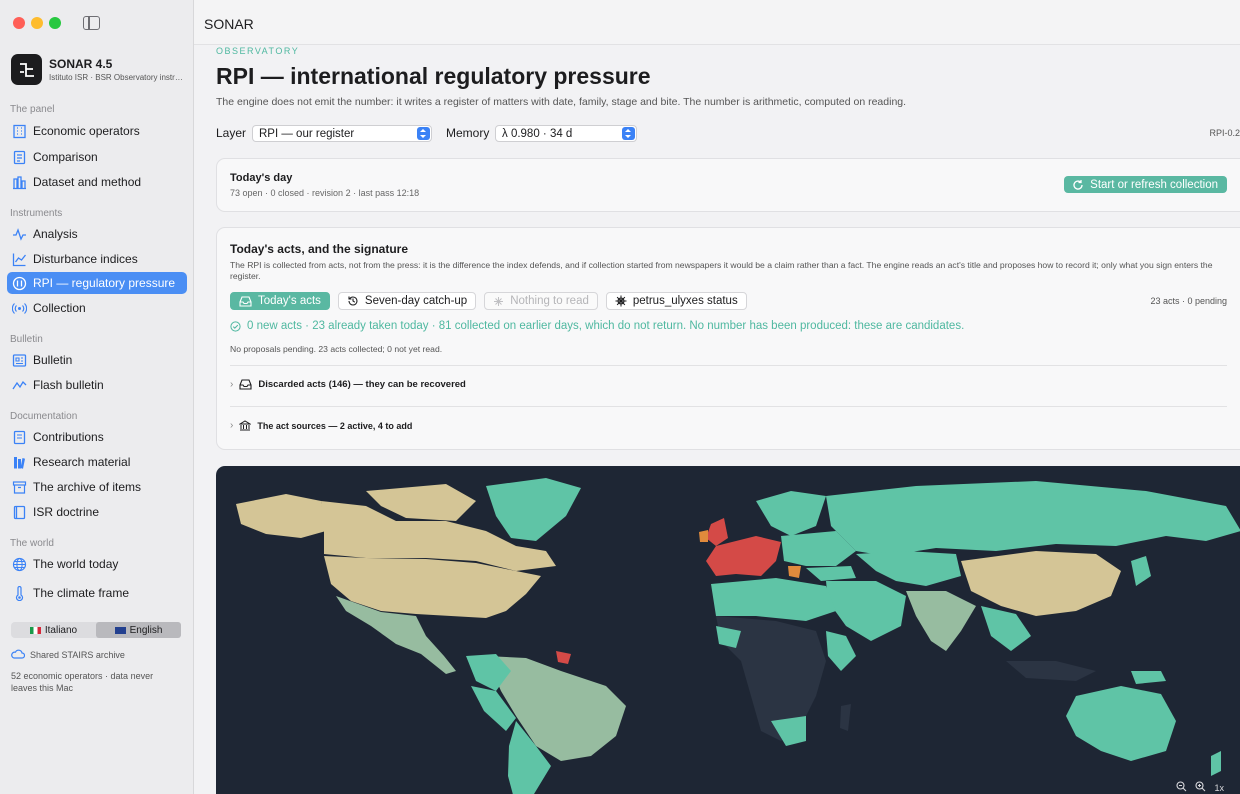 The height and width of the screenshot is (794, 1240). I want to click on line-chart-icon, so click(19, 259).